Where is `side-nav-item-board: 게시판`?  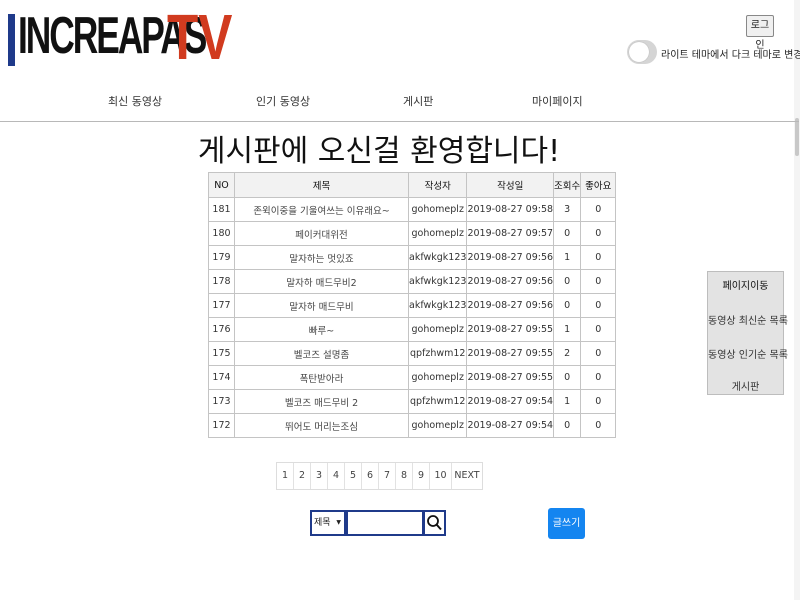 side-nav-item-board: 게시판 is located at coordinates (745, 385).